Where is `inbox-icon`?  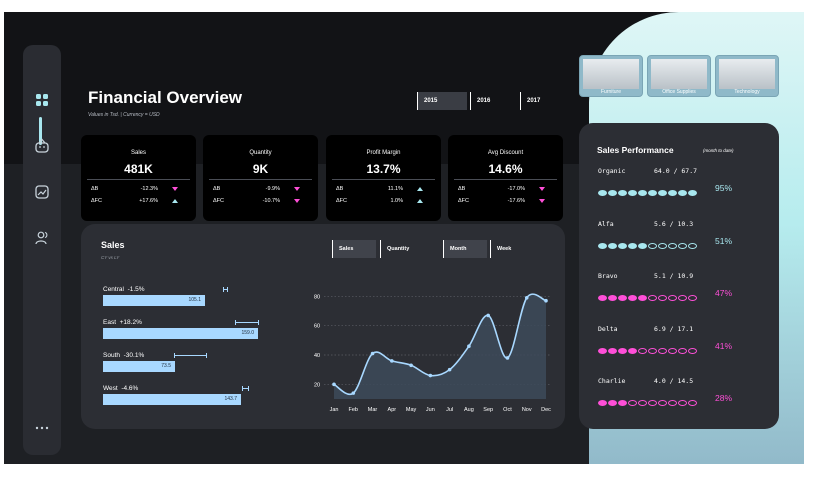 inbox-icon is located at coordinates (42, 146).